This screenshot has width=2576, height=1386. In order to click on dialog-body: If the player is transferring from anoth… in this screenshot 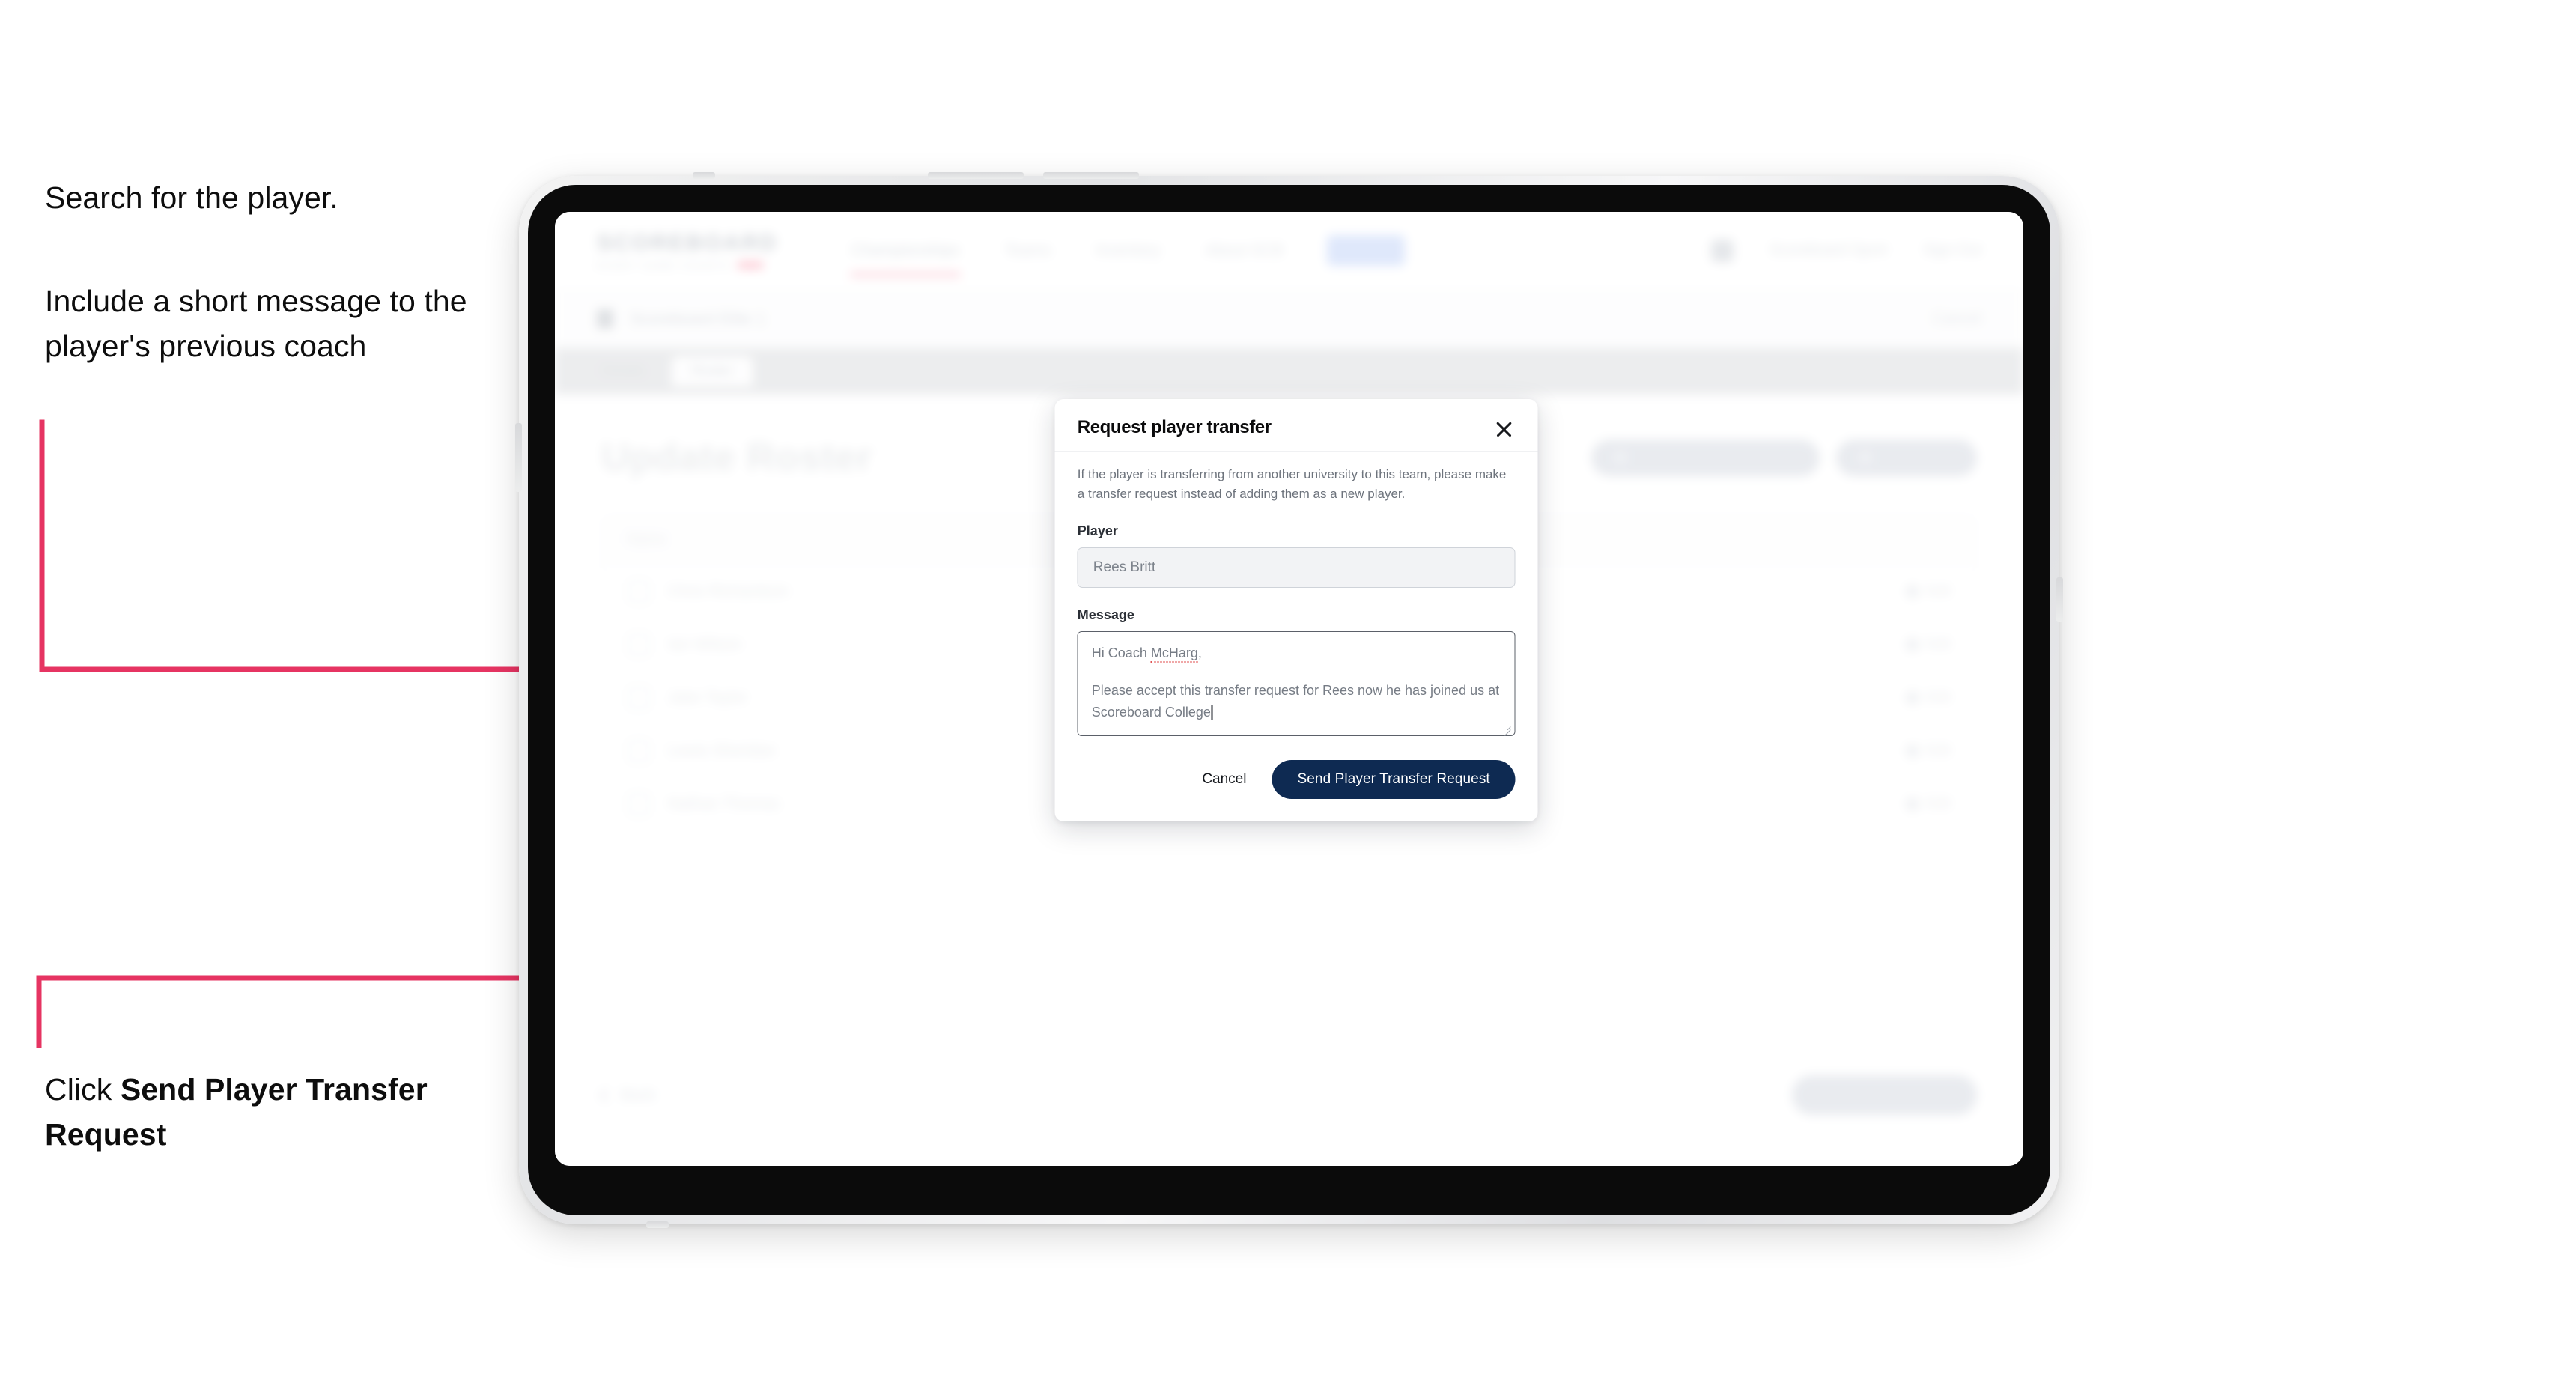, I will do `click(1296, 597)`.